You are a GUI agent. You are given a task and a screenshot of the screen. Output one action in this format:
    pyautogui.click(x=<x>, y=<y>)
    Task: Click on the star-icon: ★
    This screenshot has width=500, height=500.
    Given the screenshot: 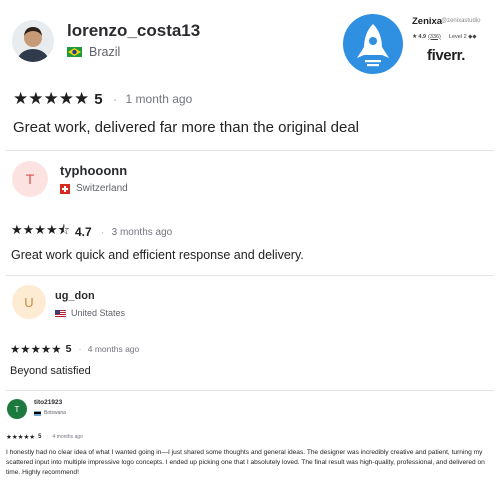 What is the action you would take?
    pyautogui.click(x=415, y=37)
    